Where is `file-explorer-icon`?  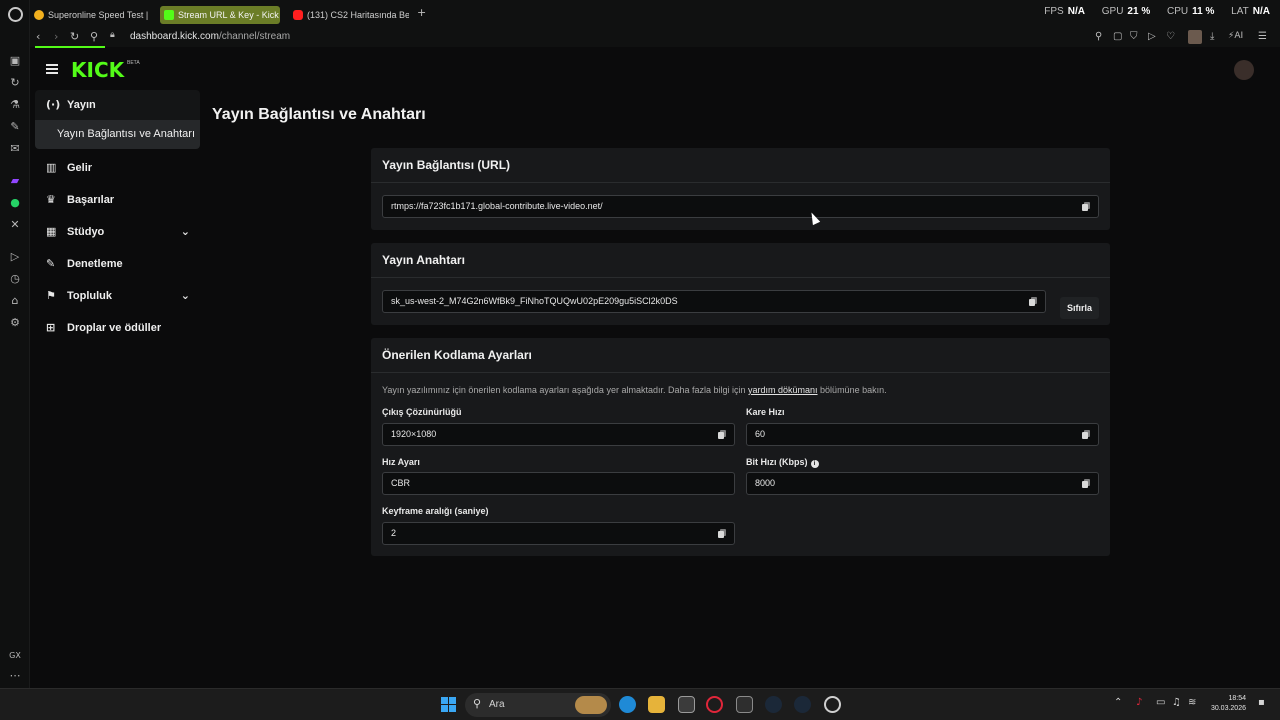 file-explorer-icon is located at coordinates (656, 704).